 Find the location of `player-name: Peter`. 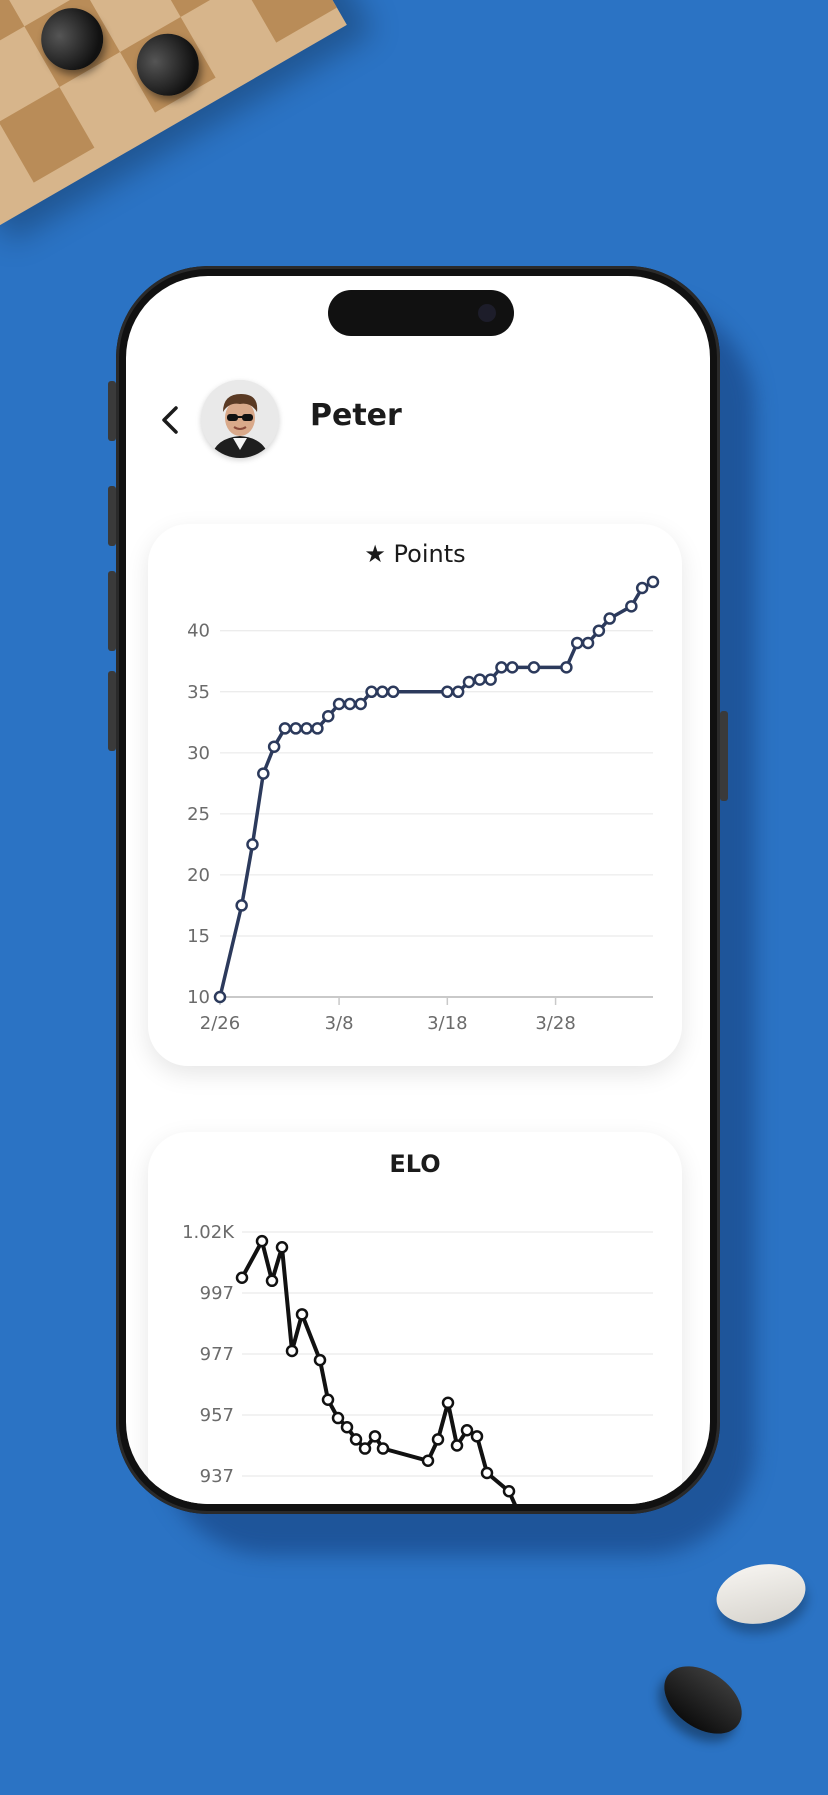

player-name: Peter is located at coordinates (356, 415).